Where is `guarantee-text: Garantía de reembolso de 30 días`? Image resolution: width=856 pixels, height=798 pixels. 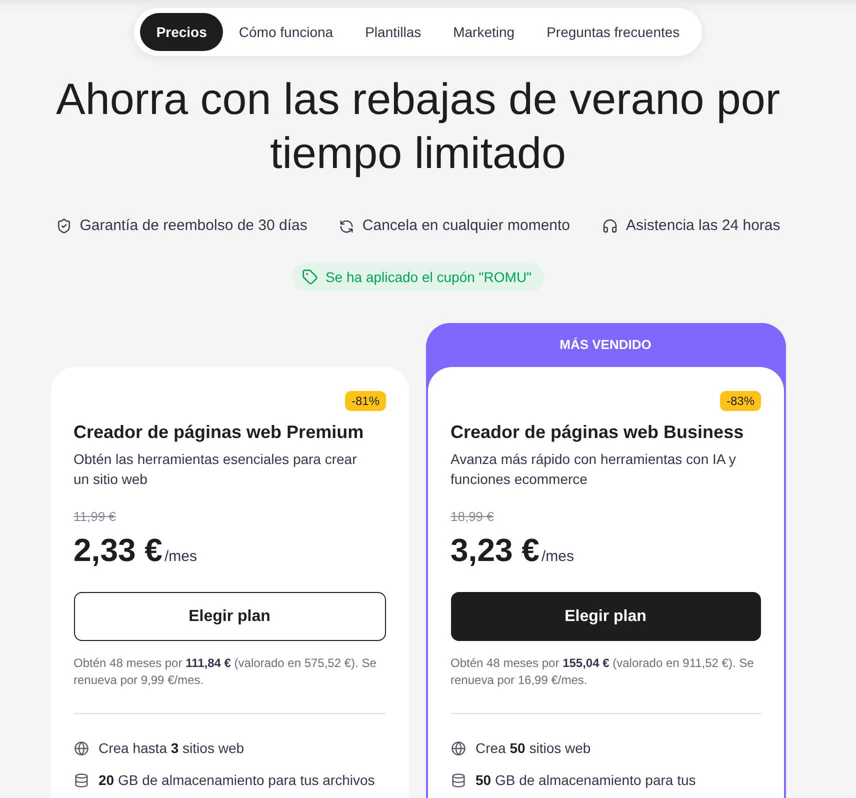 guarantee-text: Garantía de reembolso de 30 días is located at coordinates (194, 226).